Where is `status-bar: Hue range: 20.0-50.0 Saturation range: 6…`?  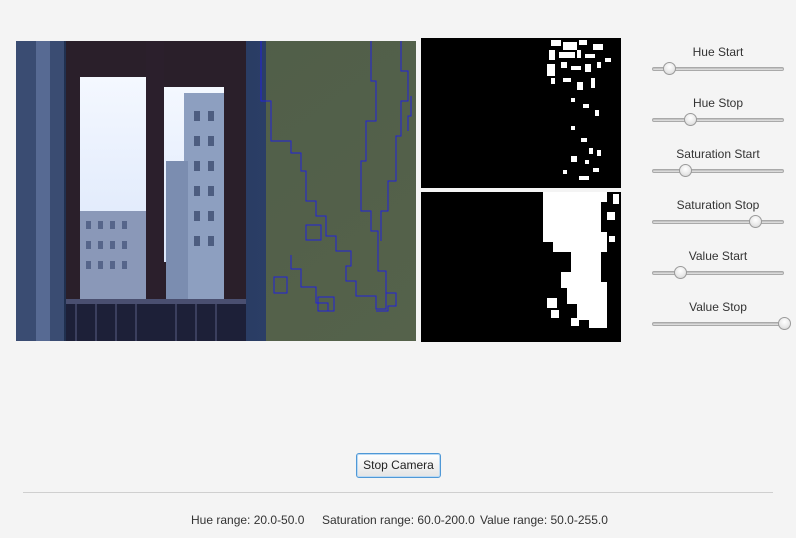
status-bar: Hue range: 20.0-50.0 Saturation range: 6… is located at coordinates (398, 521).